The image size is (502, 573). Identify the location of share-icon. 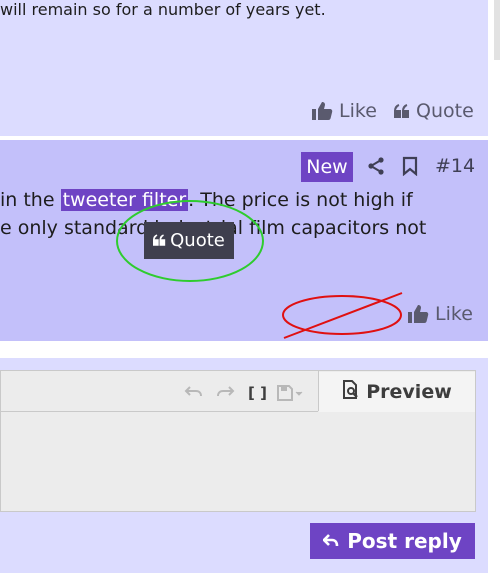
(376, 168).